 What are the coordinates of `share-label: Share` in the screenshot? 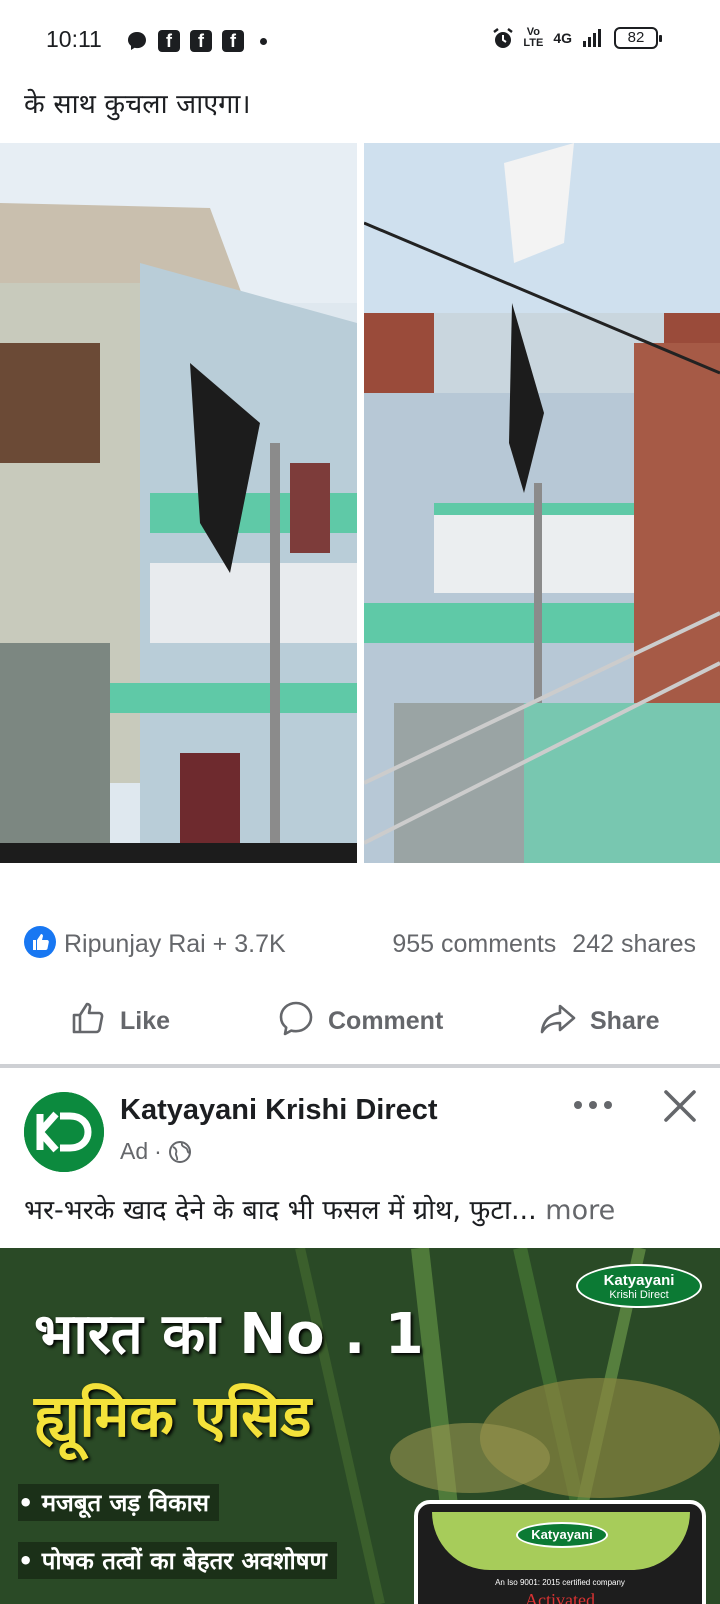 It's located at (625, 1020).